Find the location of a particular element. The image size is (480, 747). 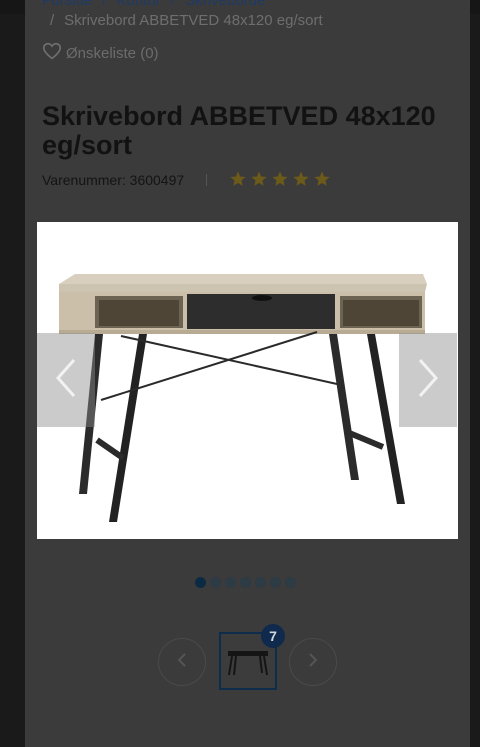

desk-thumbnail is located at coordinates (248, 663).